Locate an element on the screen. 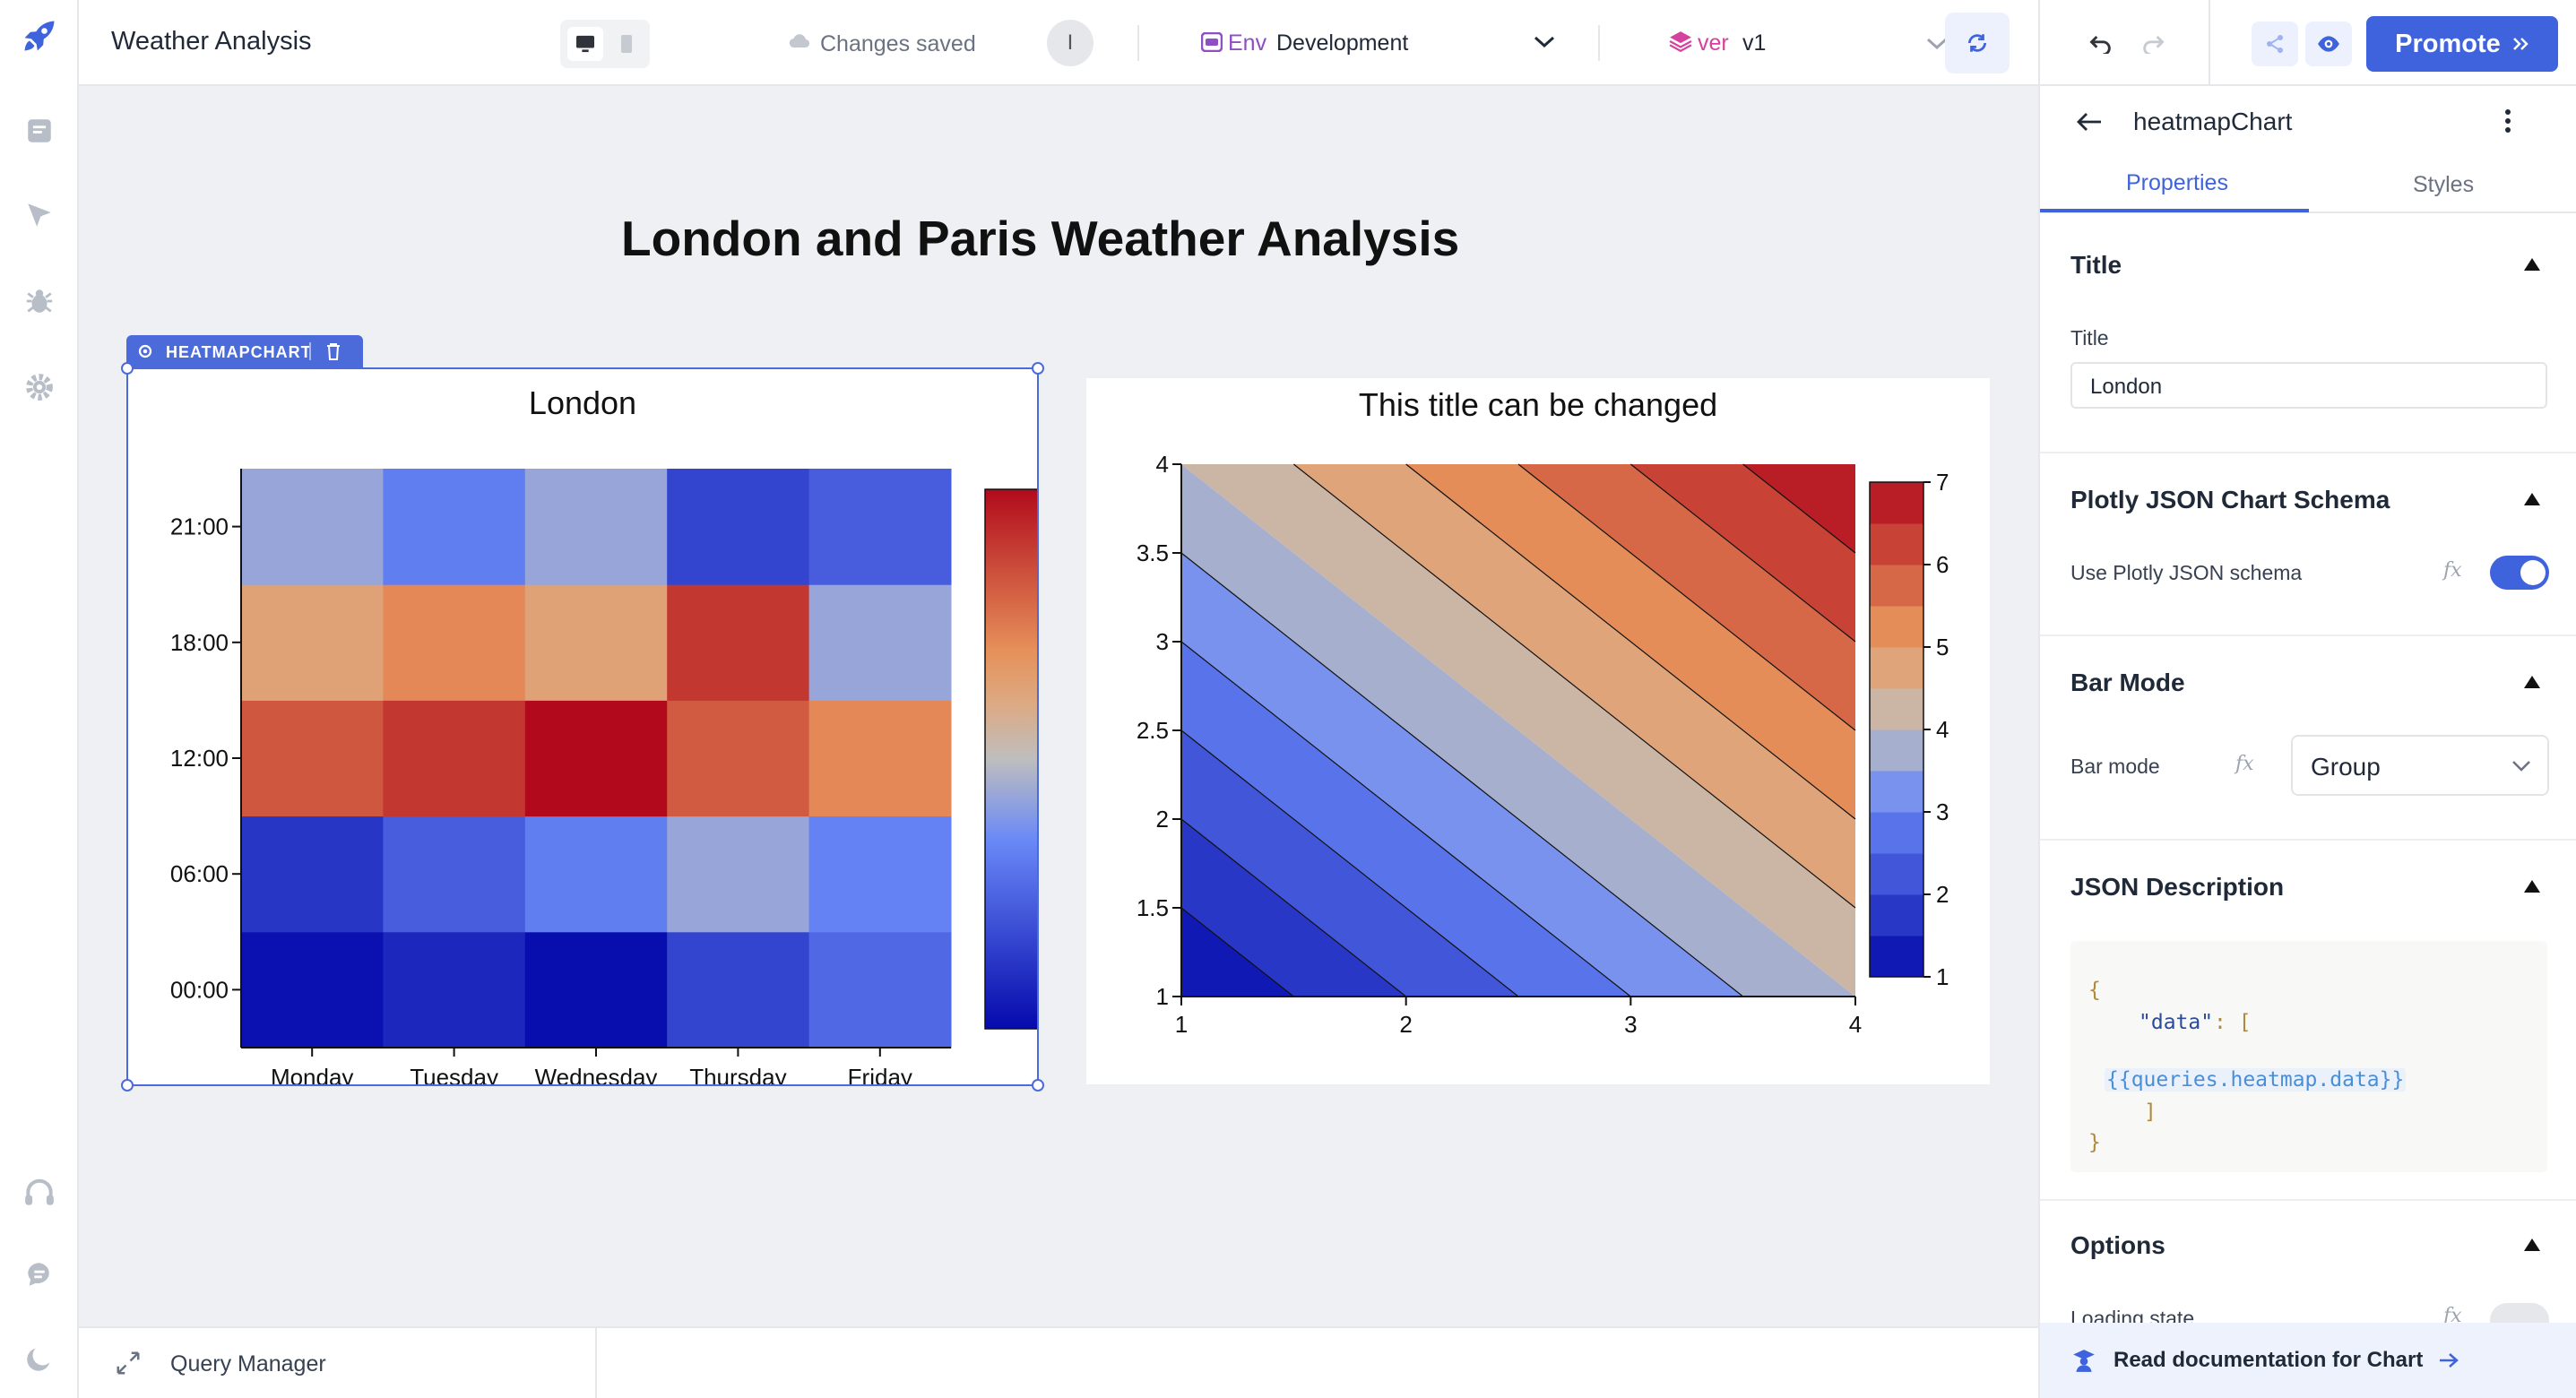 This screenshot has height=1398, width=2576. resize-handle-top-right is located at coordinates (1038, 368).